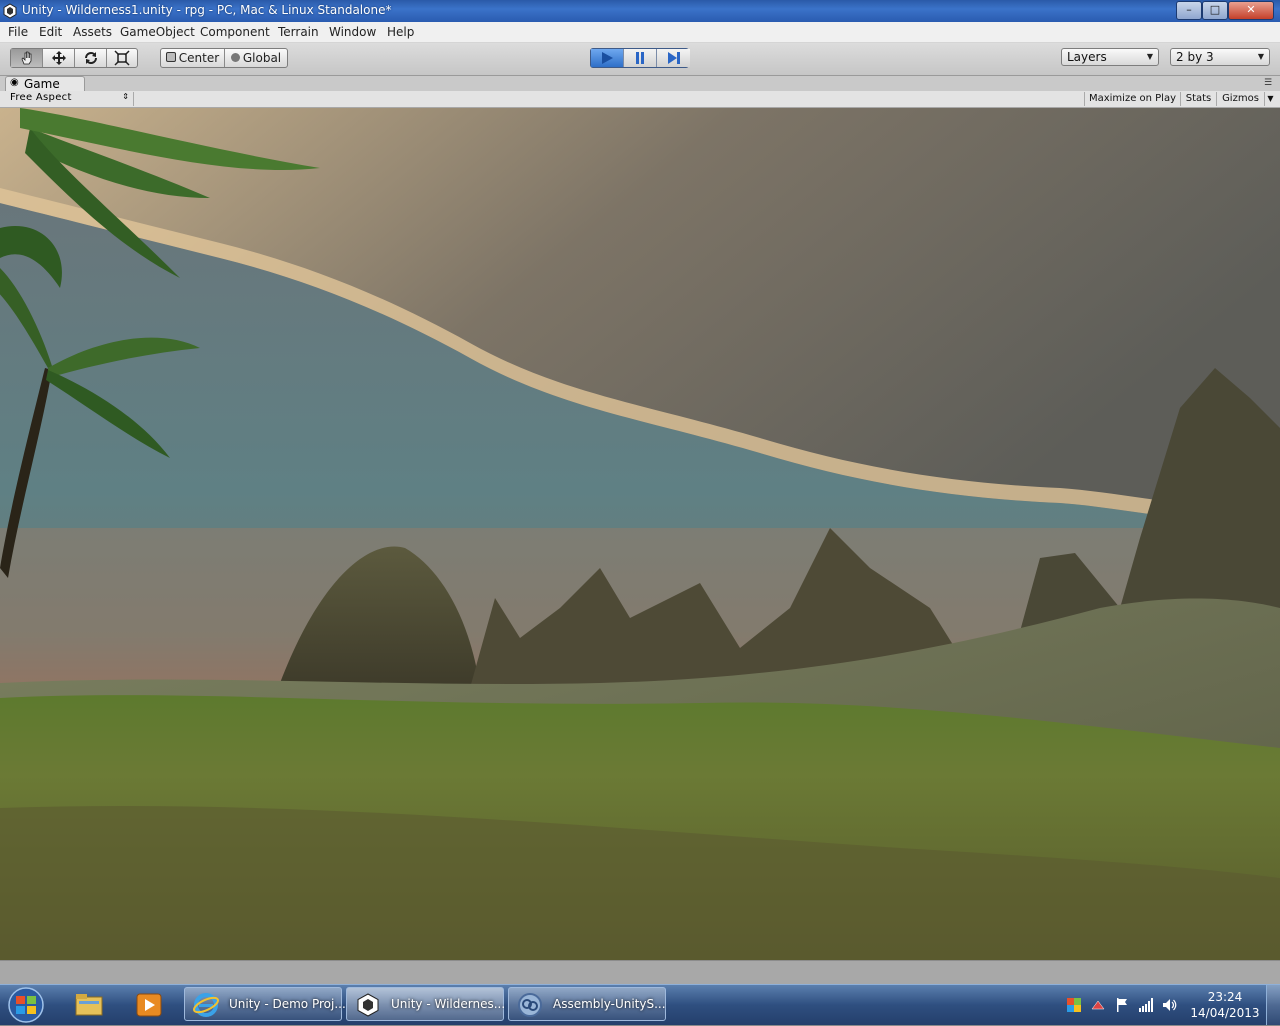  I want to click on maximize-button: □, so click(1215, 10).